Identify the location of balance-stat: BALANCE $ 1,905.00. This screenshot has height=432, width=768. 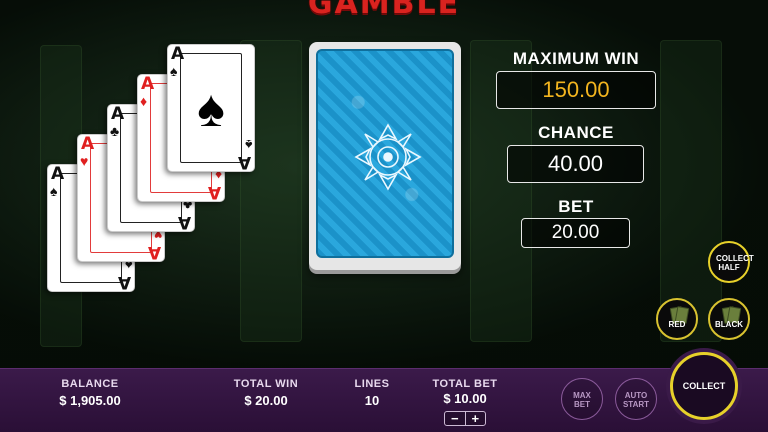
(90, 393).